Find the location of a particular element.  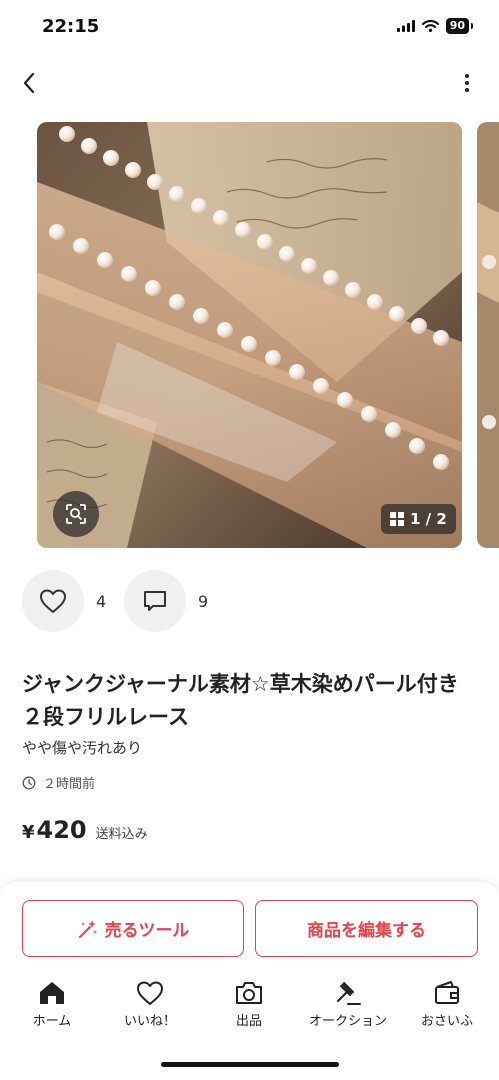

shipping-note: 送料込み is located at coordinates (121, 834).